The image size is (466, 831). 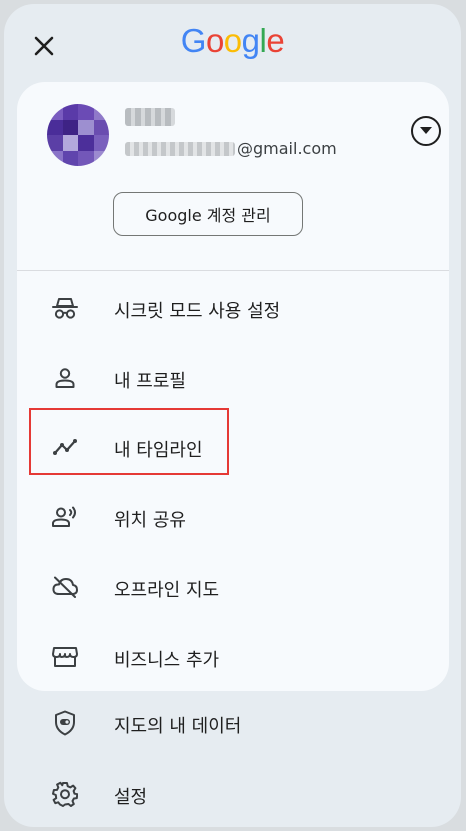 What do you see at coordinates (65, 794) in the screenshot?
I see `gear-icon` at bounding box center [65, 794].